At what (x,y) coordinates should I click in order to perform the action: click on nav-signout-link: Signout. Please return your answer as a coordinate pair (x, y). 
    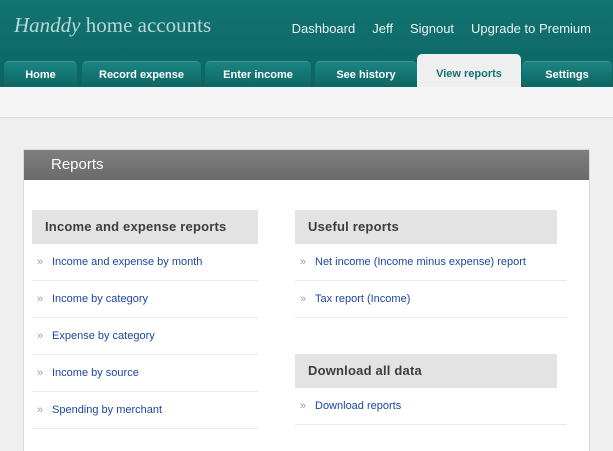
    Looking at the image, I should click on (432, 28).